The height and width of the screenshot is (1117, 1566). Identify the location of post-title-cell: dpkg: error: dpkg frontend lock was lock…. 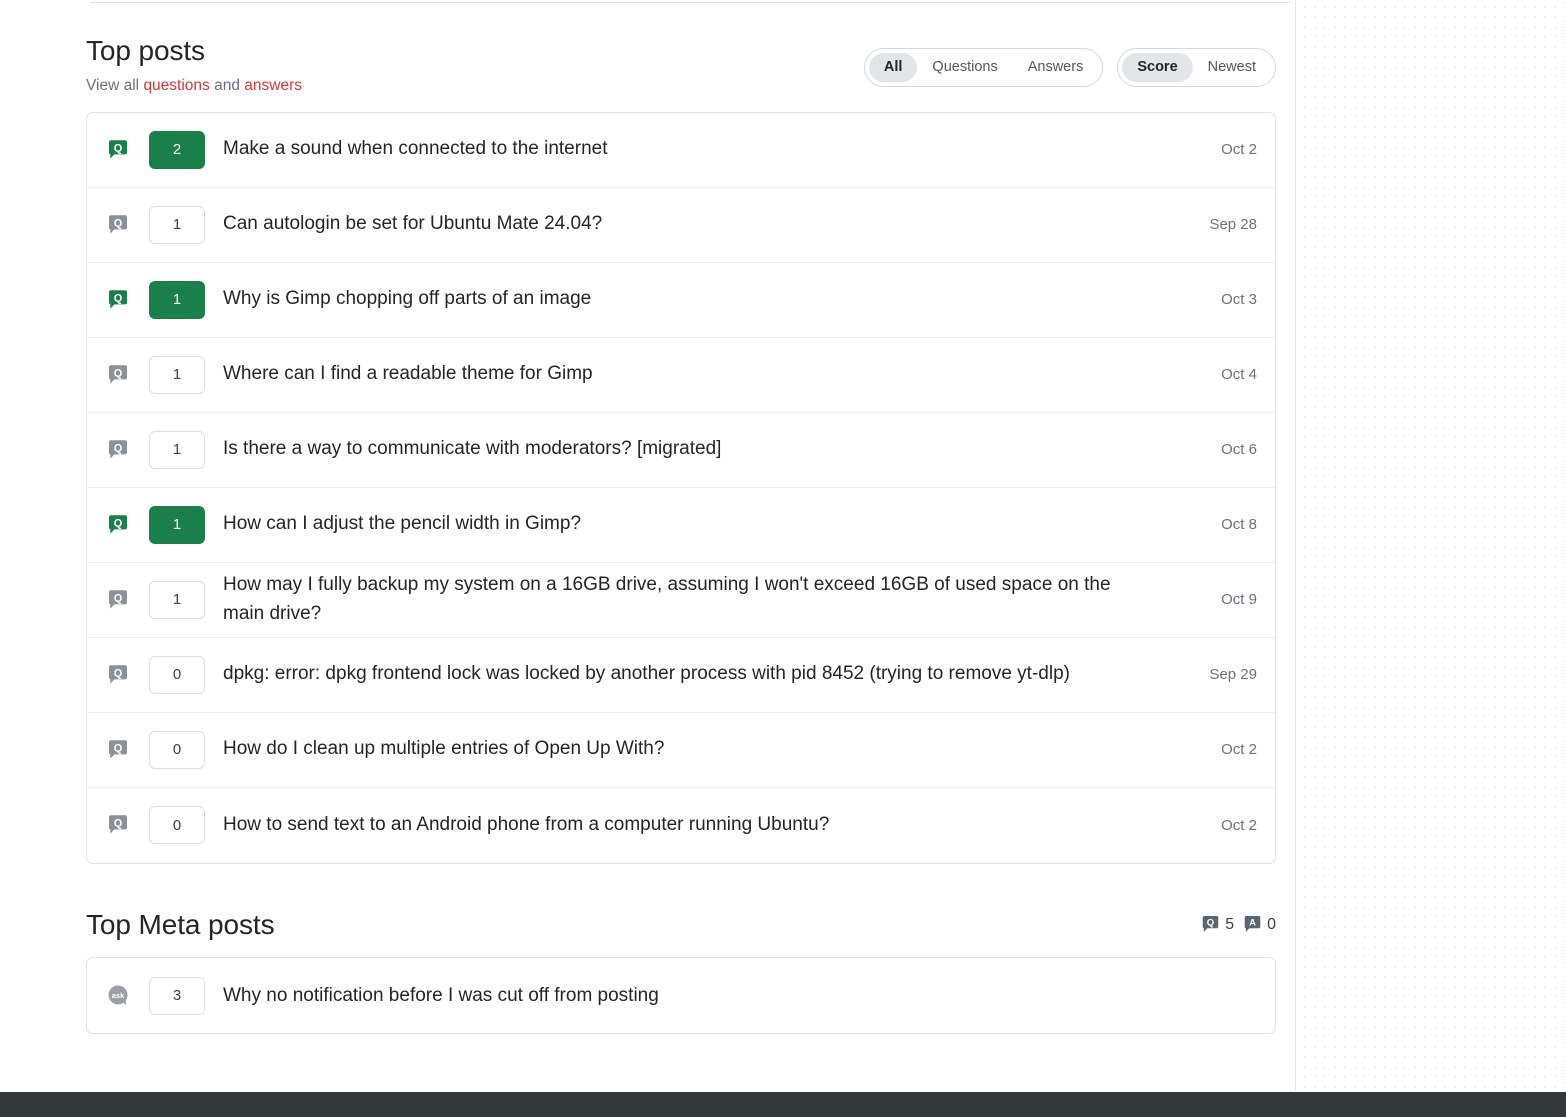
(694, 674).